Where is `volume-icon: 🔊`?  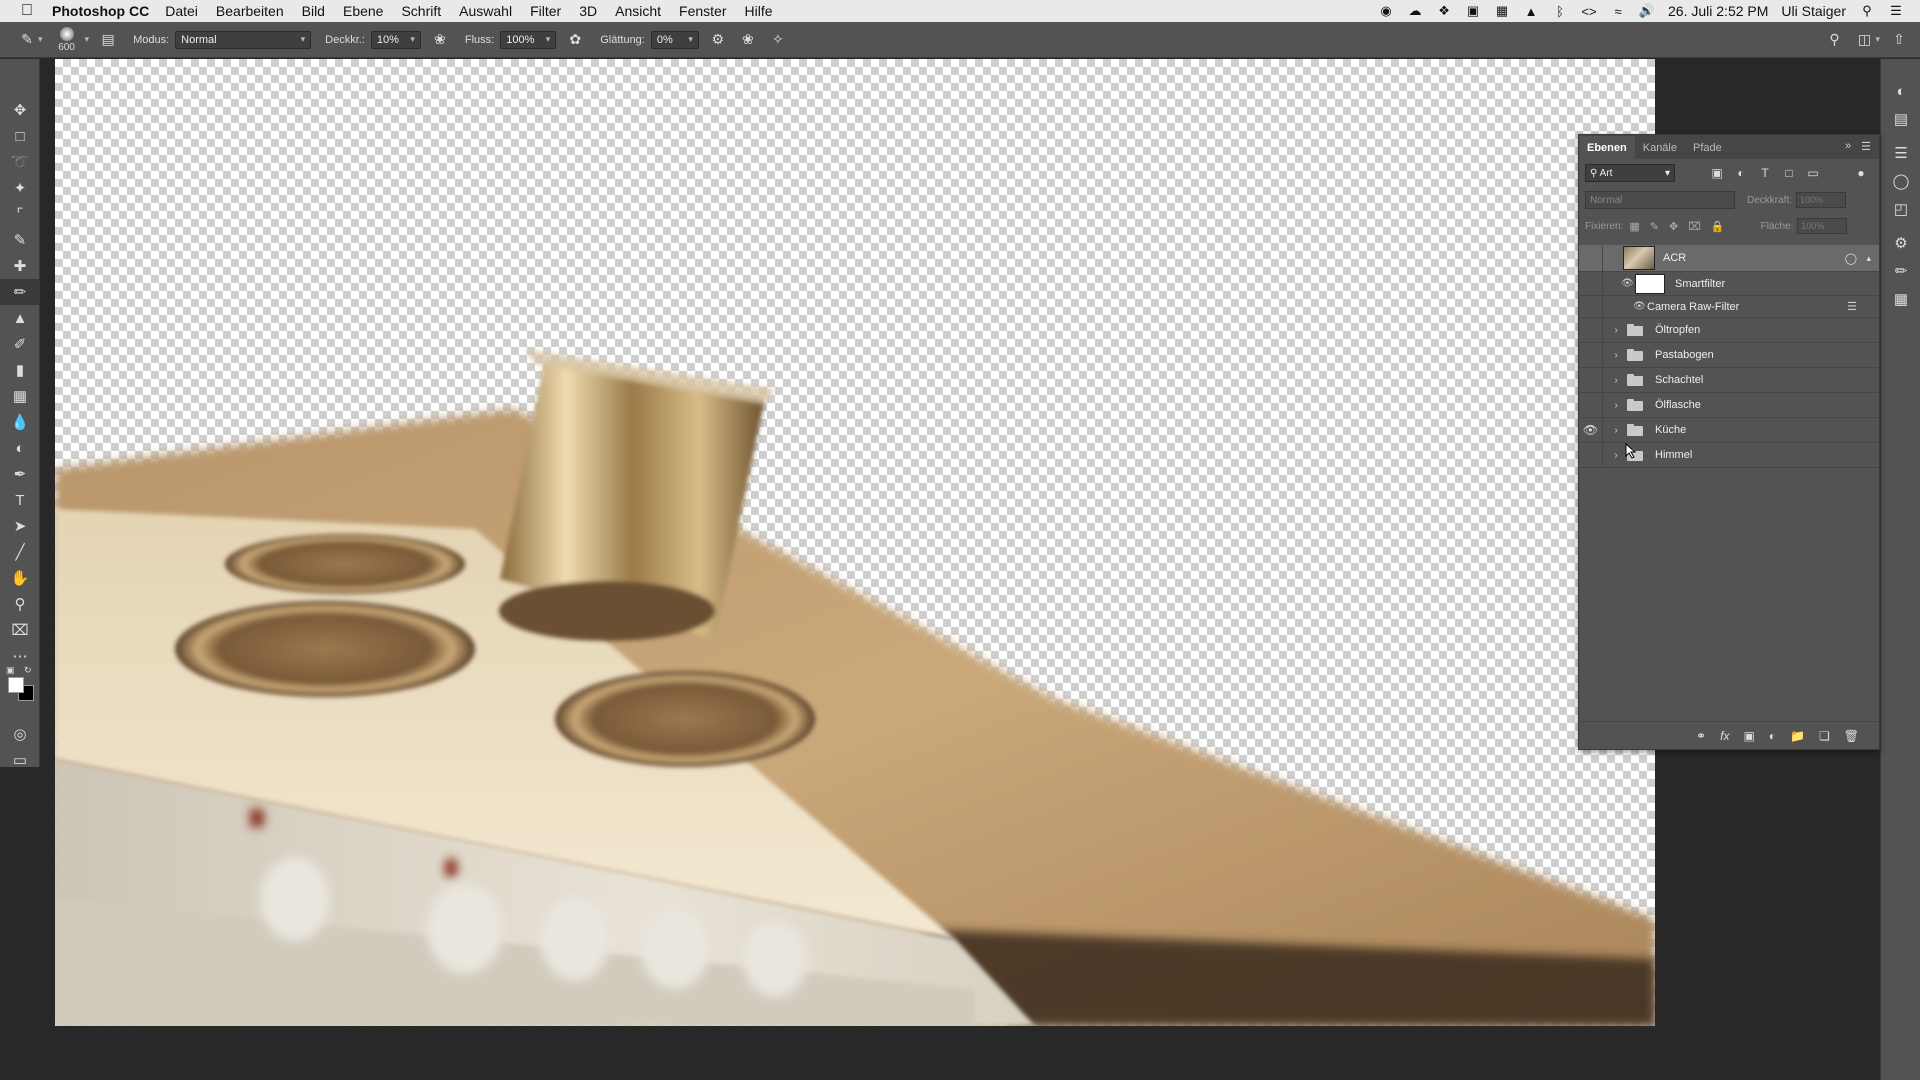 volume-icon: 🔊 is located at coordinates (1647, 10).